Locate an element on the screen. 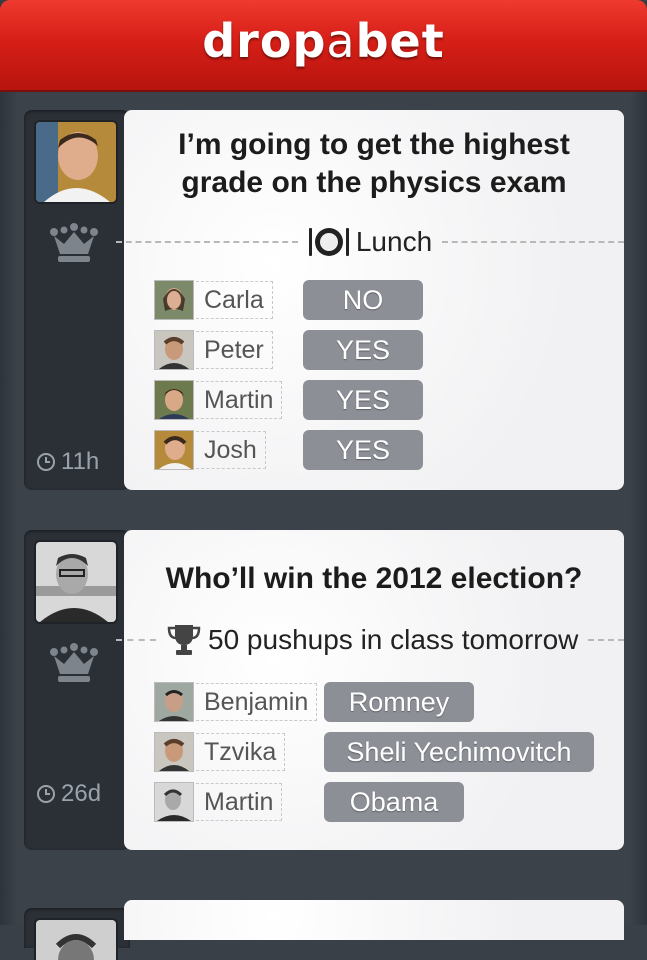  bettor-name: Peter is located at coordinates (234, 350).